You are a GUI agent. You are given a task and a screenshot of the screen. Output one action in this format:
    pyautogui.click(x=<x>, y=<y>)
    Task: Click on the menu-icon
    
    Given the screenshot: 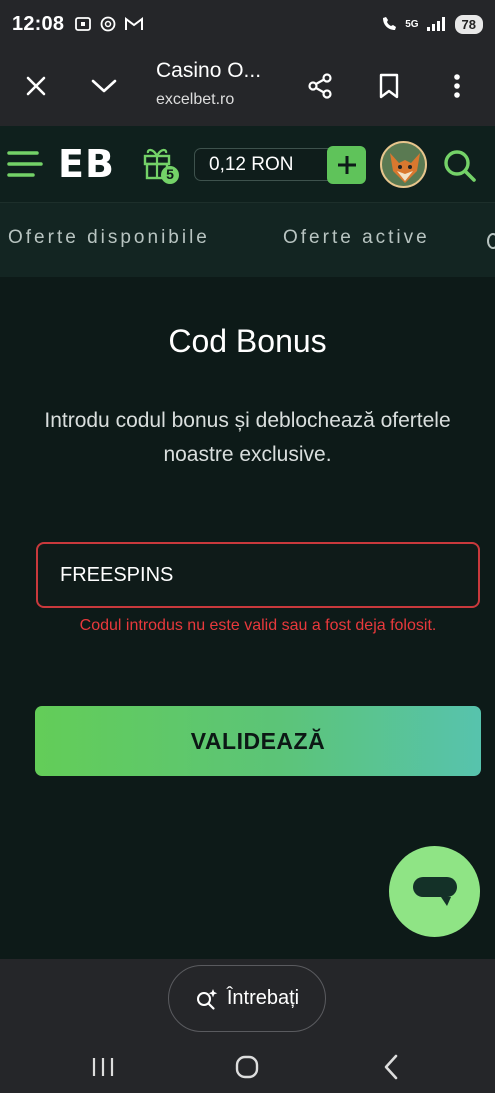 What is the action you would take?
    pyautogui.click(x=26, y=164)
    